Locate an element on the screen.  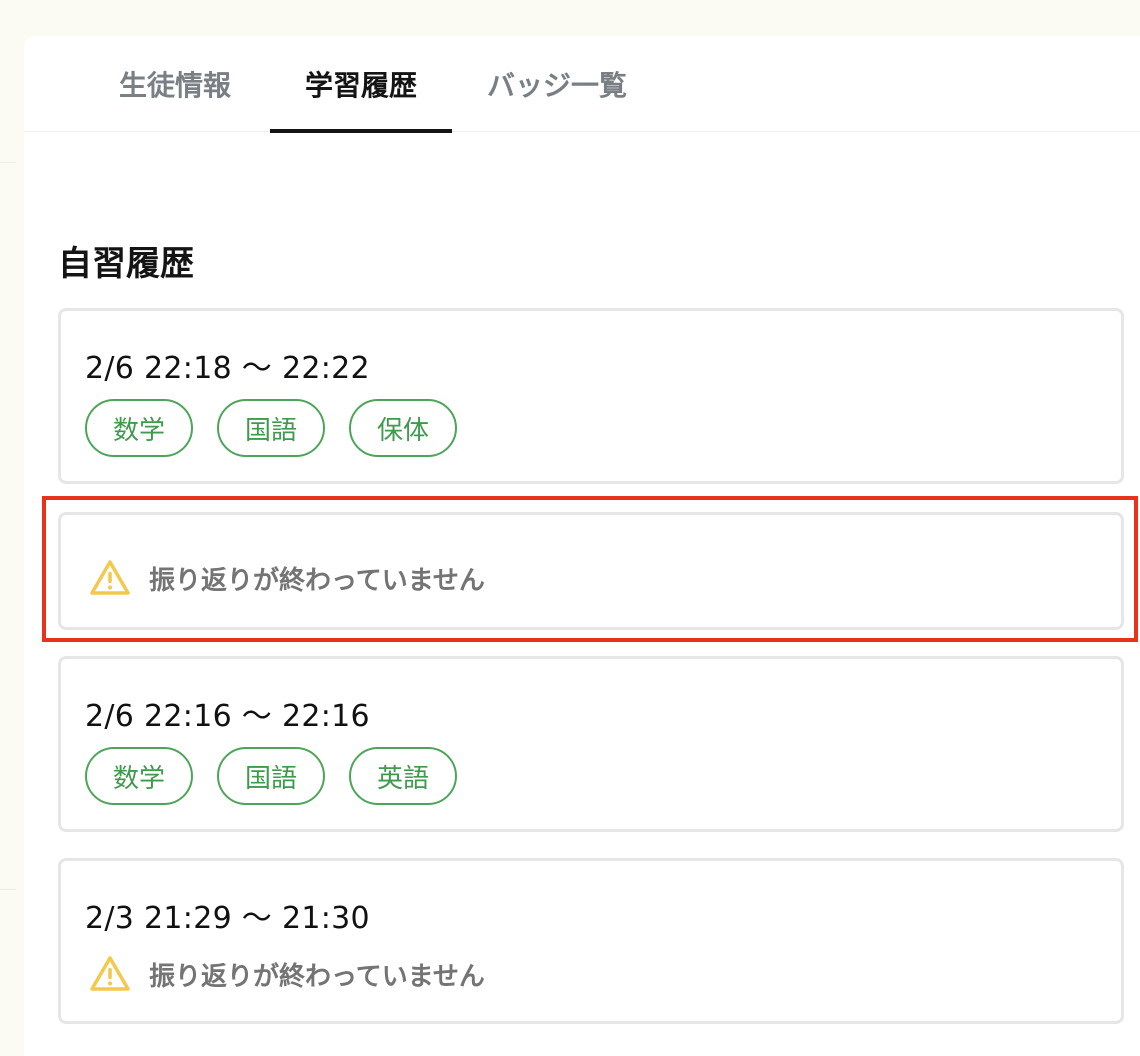
subject-tags: 数学 国語 保体 is located at coordinates (271, 428).